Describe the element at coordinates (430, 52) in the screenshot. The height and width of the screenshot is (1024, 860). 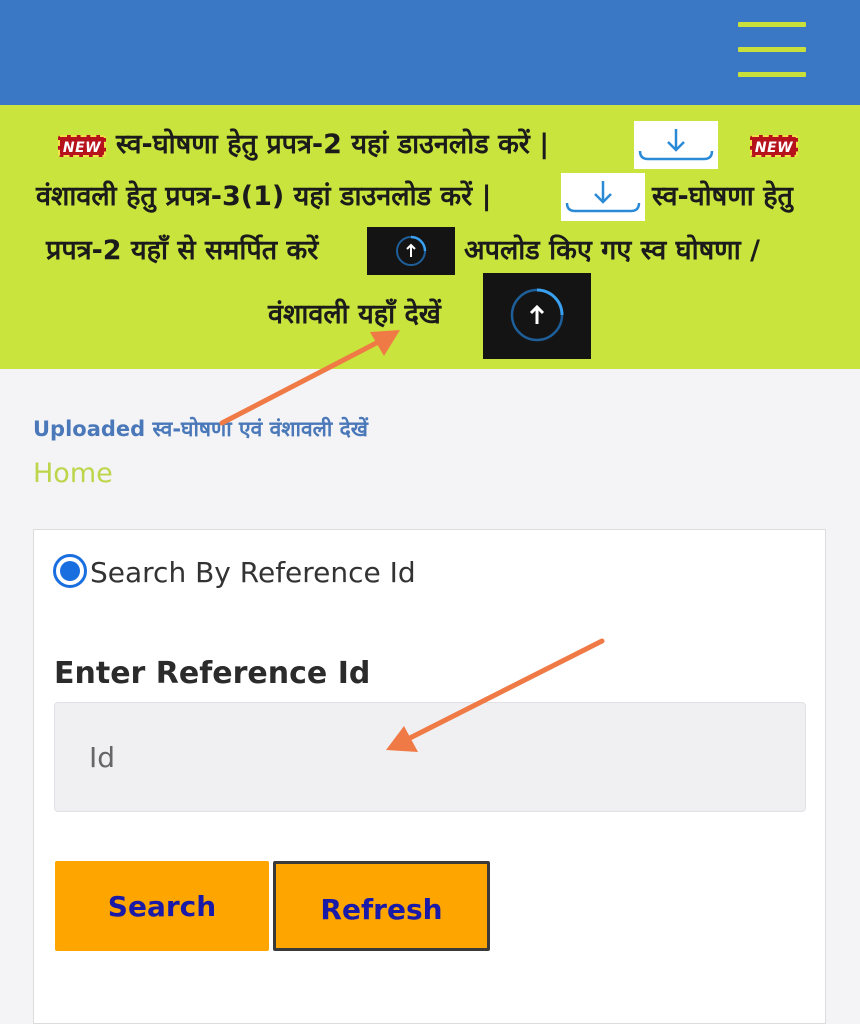
I see `top-header-bar` at that location.